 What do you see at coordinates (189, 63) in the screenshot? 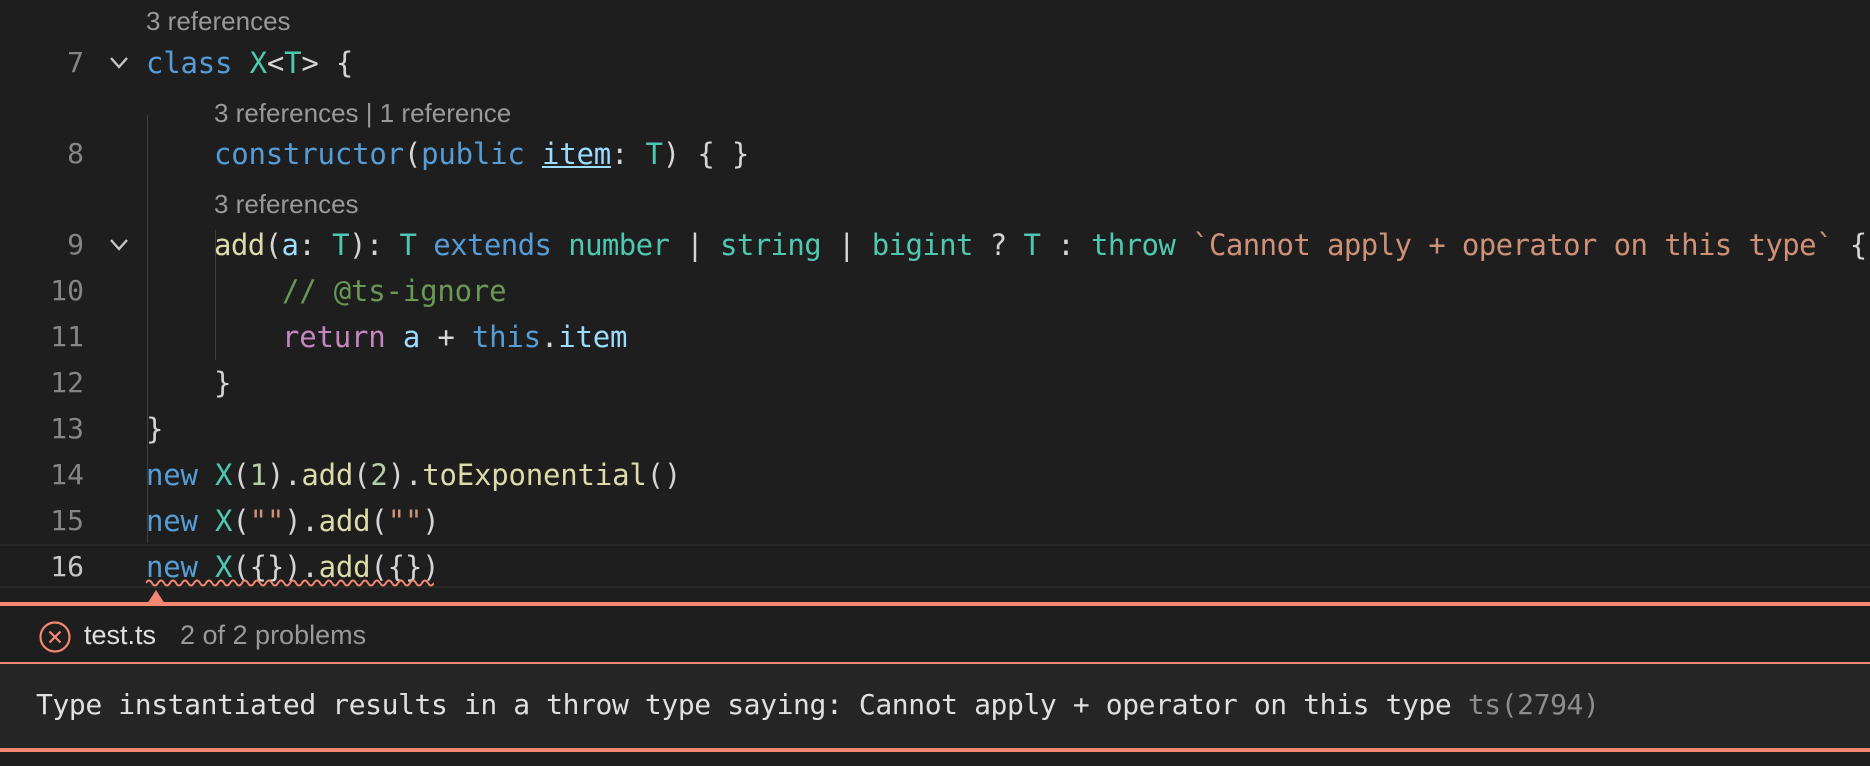
I see `token-keyword: class` at bounding box center [189, 63].